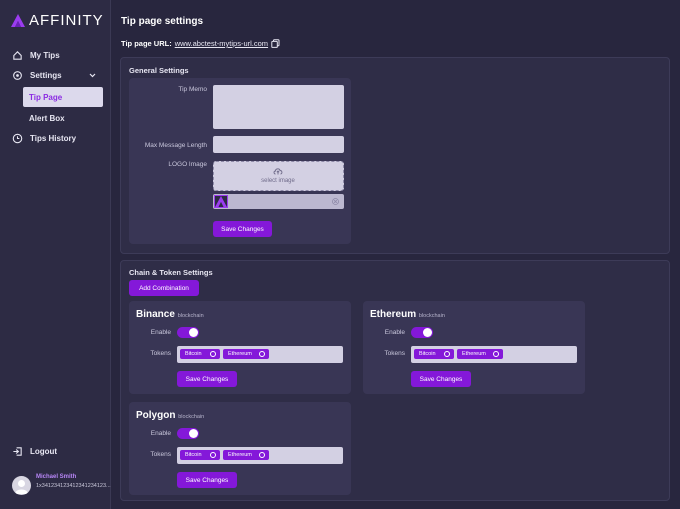 The width and height of the screenshot is (680, 509). What do you see at coordinates (162, 21) in the screenshot?
I see `page-title: Tip page settings` at bounding box center [162, 21].